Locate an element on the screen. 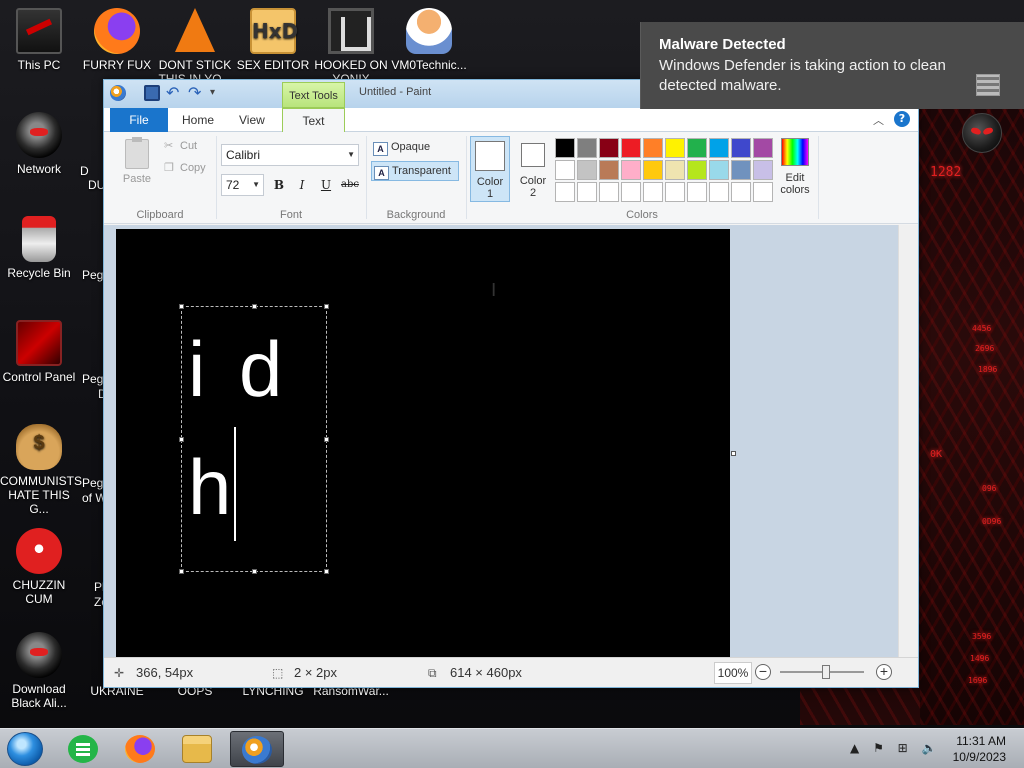 Image resolution: width=1024 pixels, height=768 pixels. desktop-icon-recycle-bin: Recycle Bin is located at coordinates (39, 248).